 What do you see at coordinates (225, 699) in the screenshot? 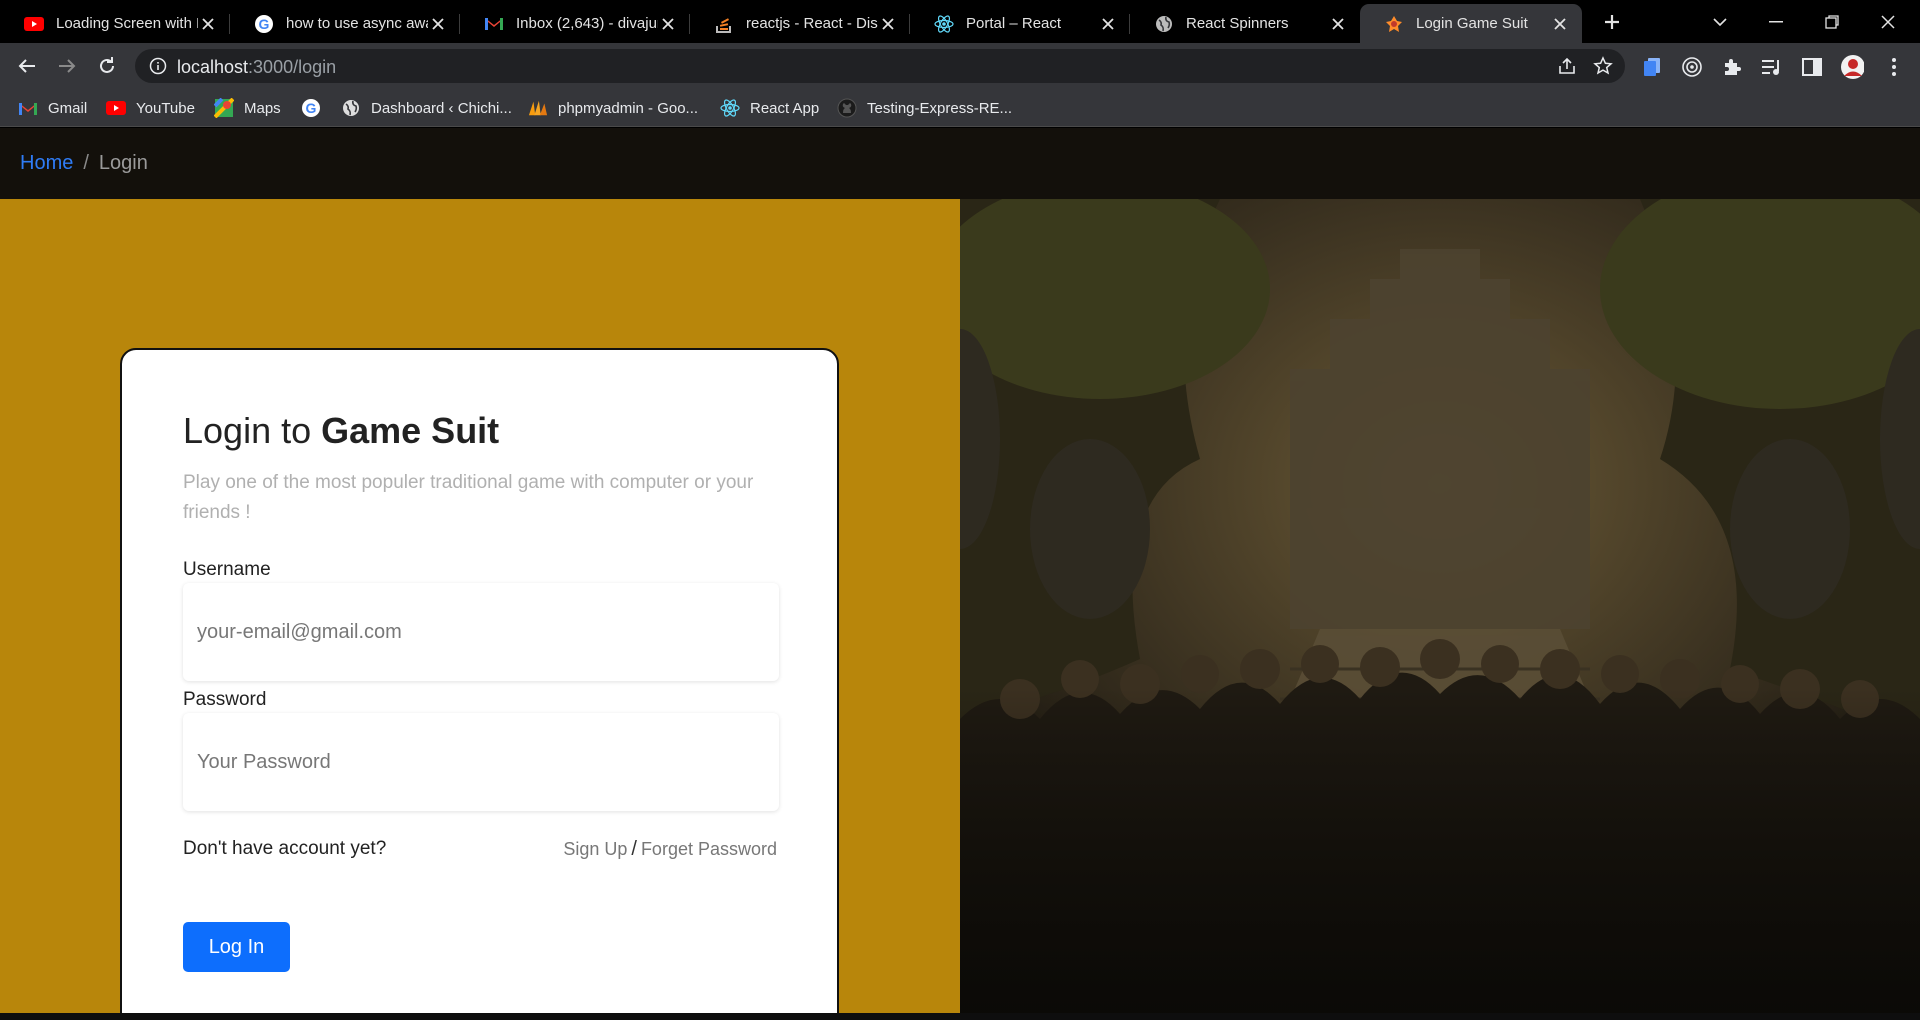
I see `password-label: Password` at bounding box center [225, 699].